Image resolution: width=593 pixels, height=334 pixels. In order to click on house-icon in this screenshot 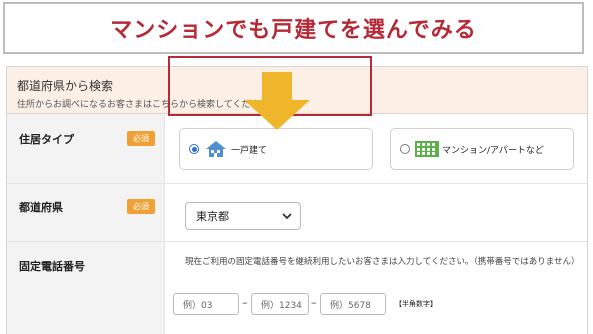, I will do `click(216, 149)`.